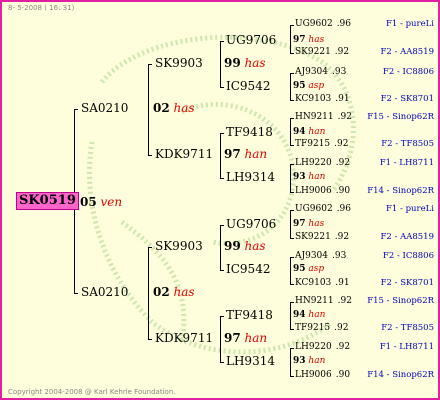 This screenshot has width=440, height=400. What do you see at coordinates (161, 108) in the screenshot?
I see `gen1-gen-num: 02` at bounding box center [161, 108].